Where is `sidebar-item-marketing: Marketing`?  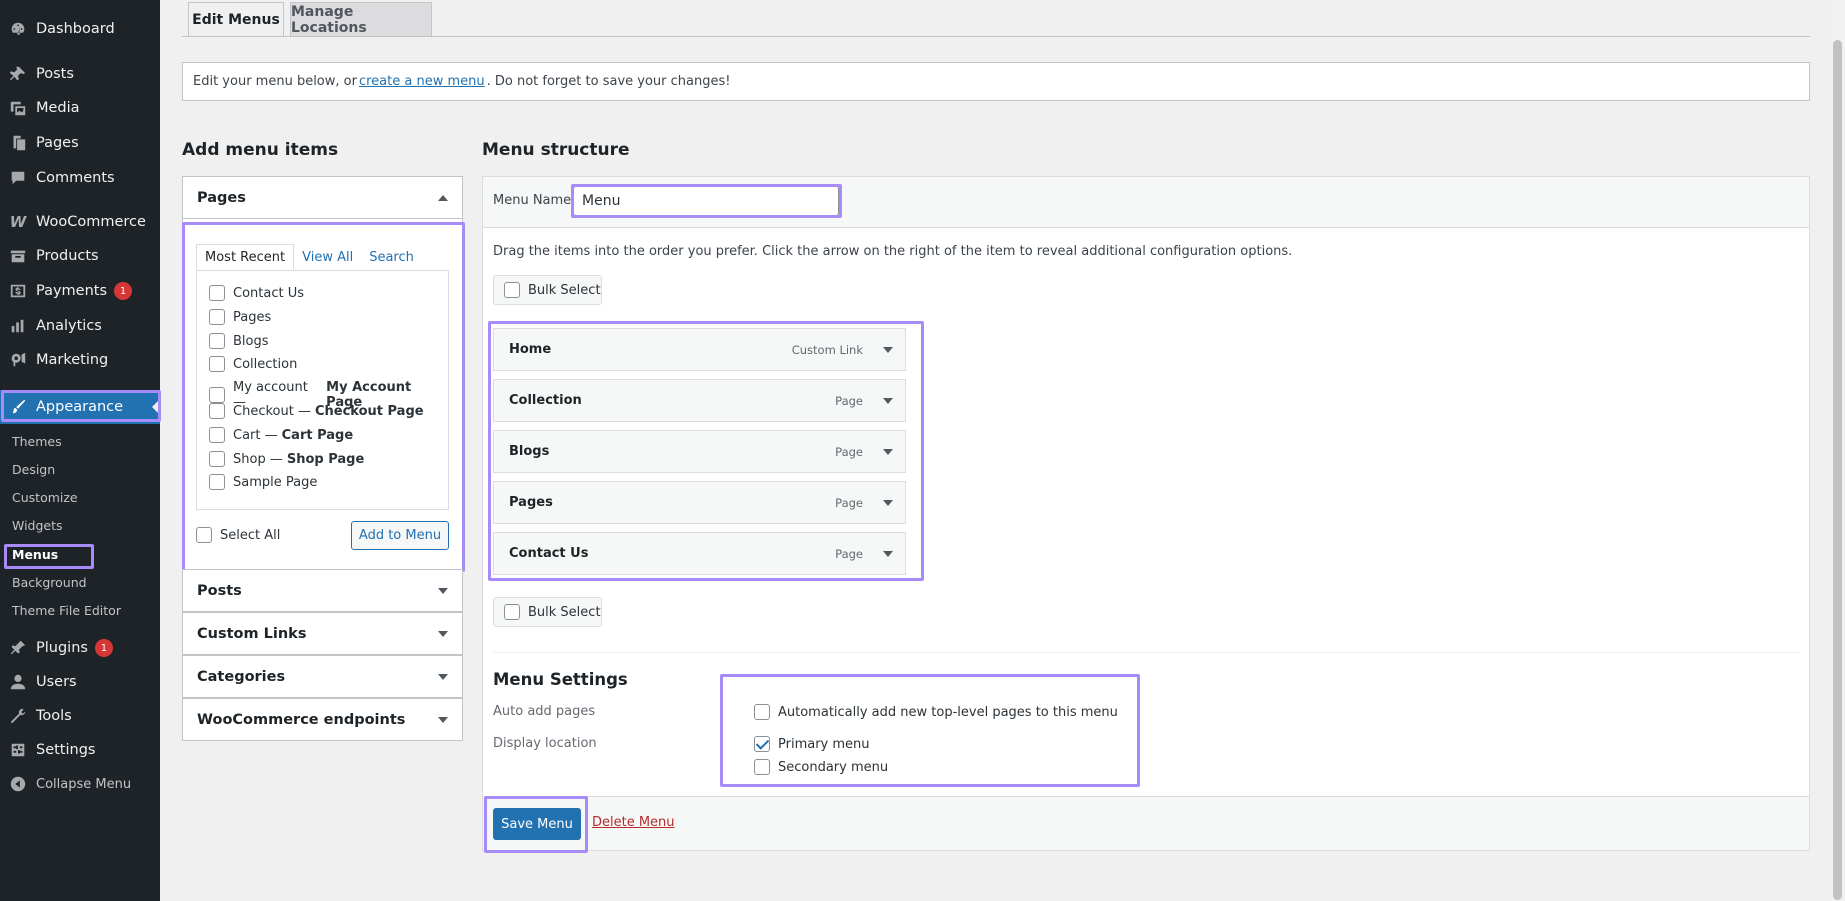 sidebar-item-marketing: Marketing is located at coordinates (80, 360).